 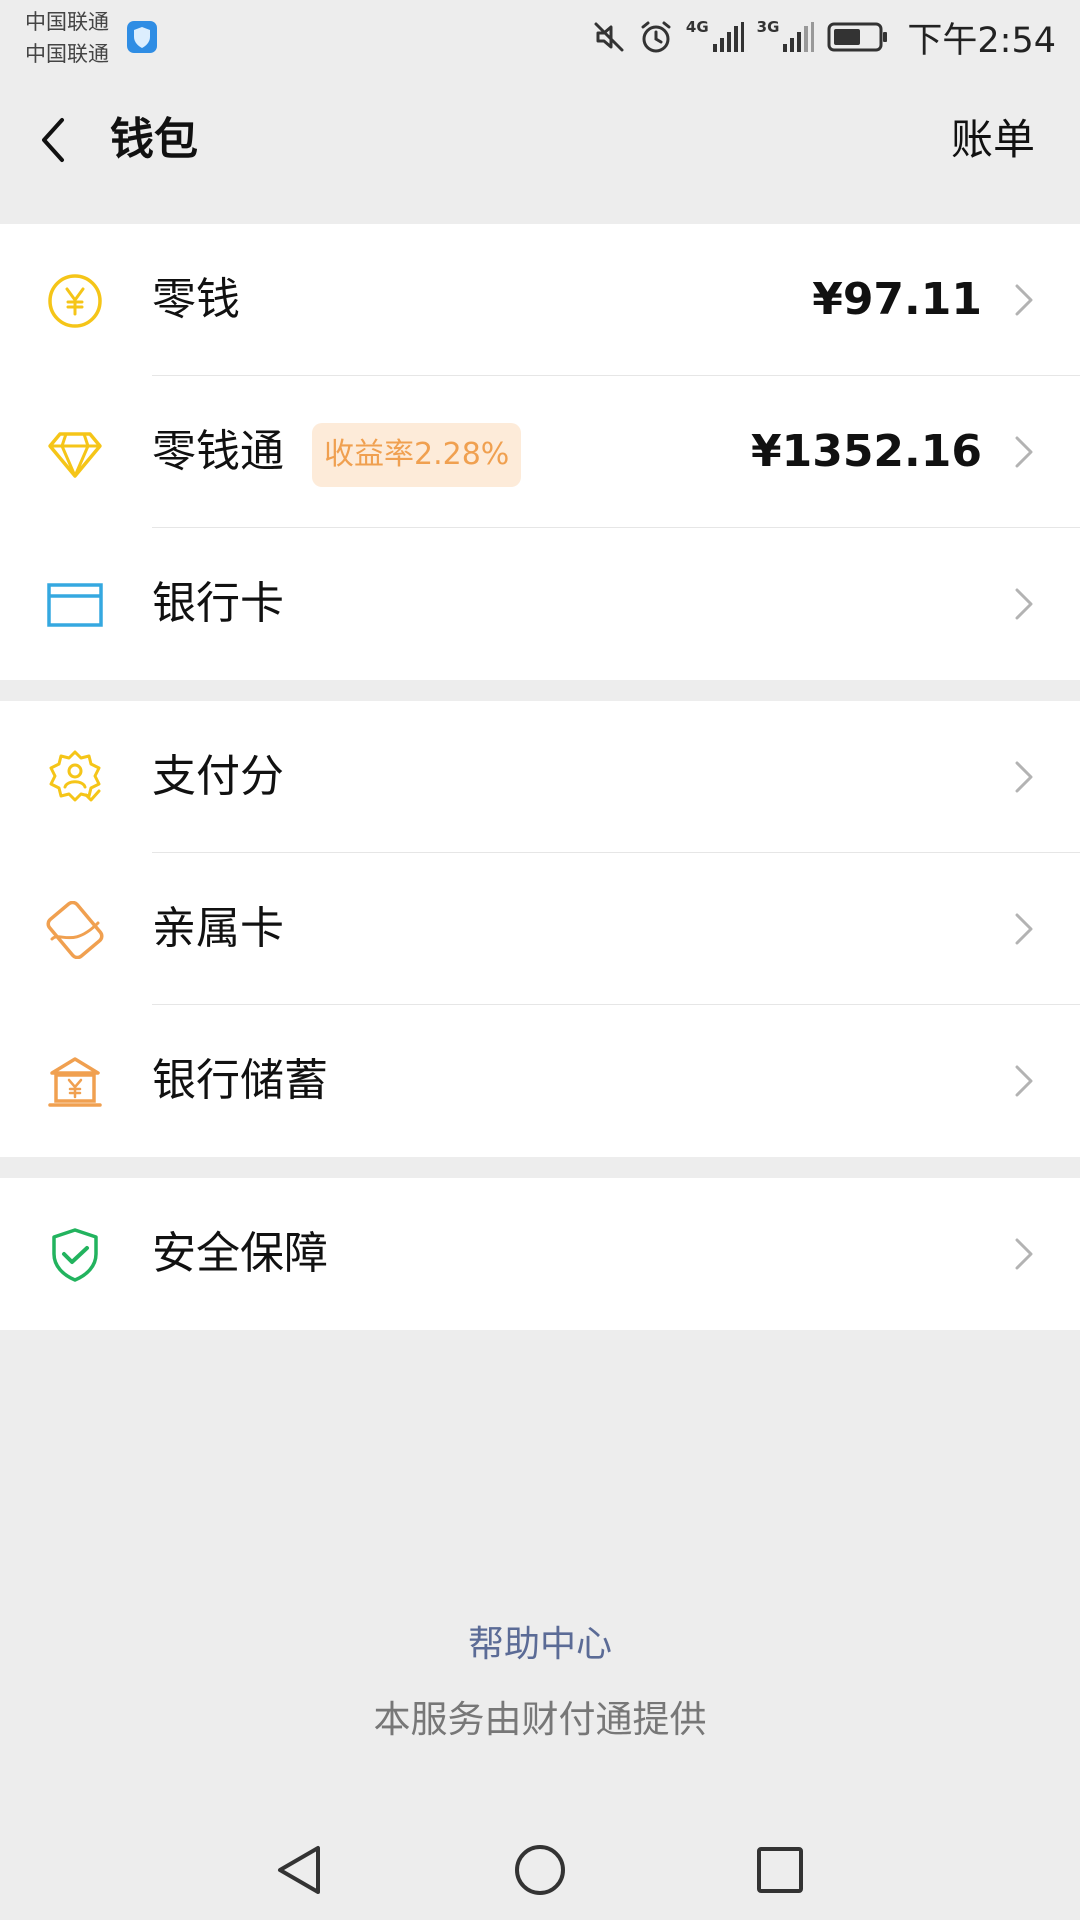 What do you see at coordinates (75, 1082) in the screenshot?
I see `bank-savings-icon` at bounding box center [75, 1082].